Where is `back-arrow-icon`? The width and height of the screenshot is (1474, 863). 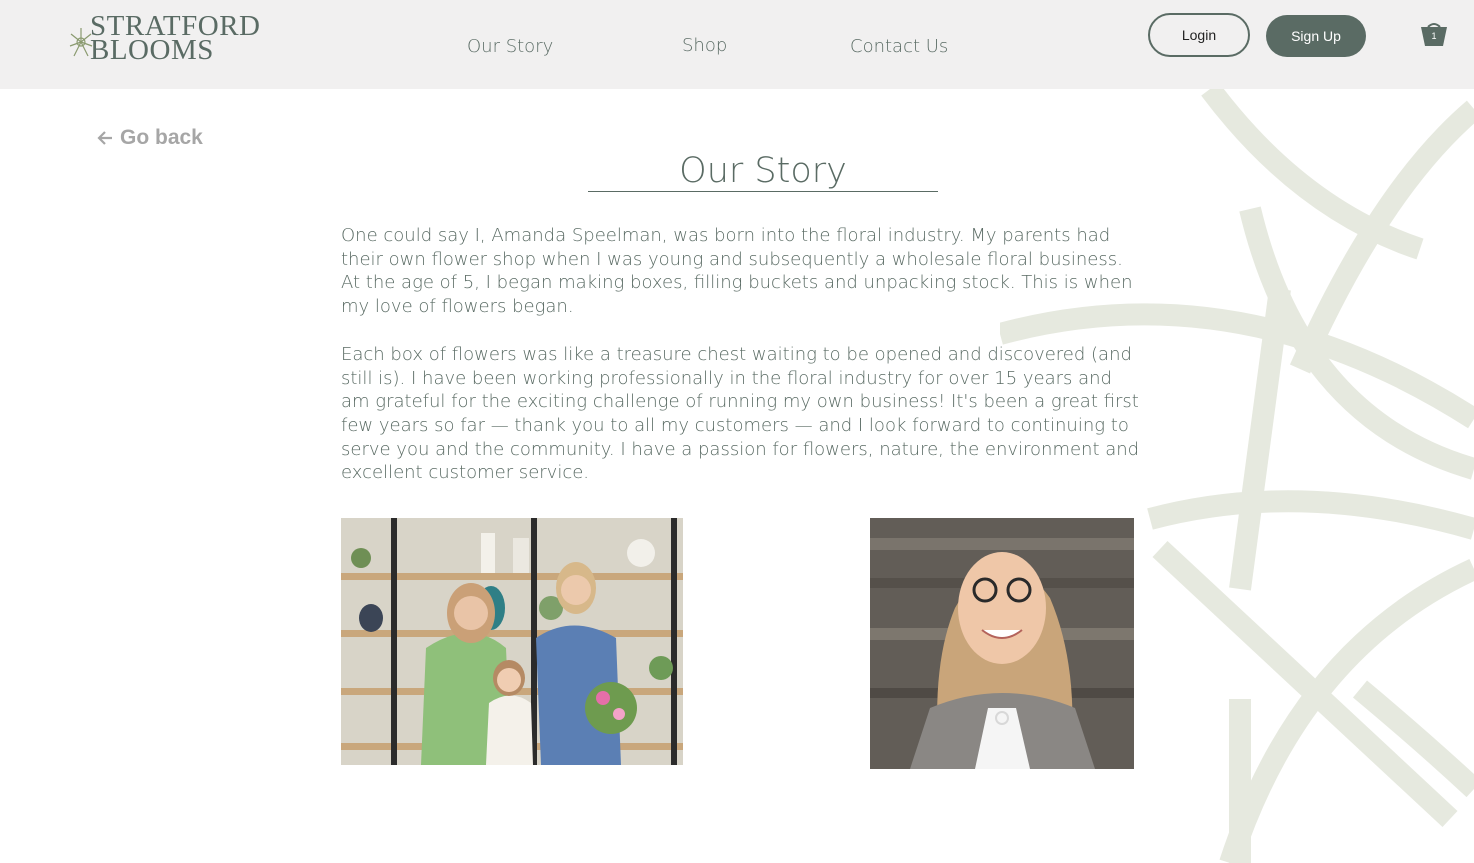 back-arrow-icon is located at coordinates (104, 138).